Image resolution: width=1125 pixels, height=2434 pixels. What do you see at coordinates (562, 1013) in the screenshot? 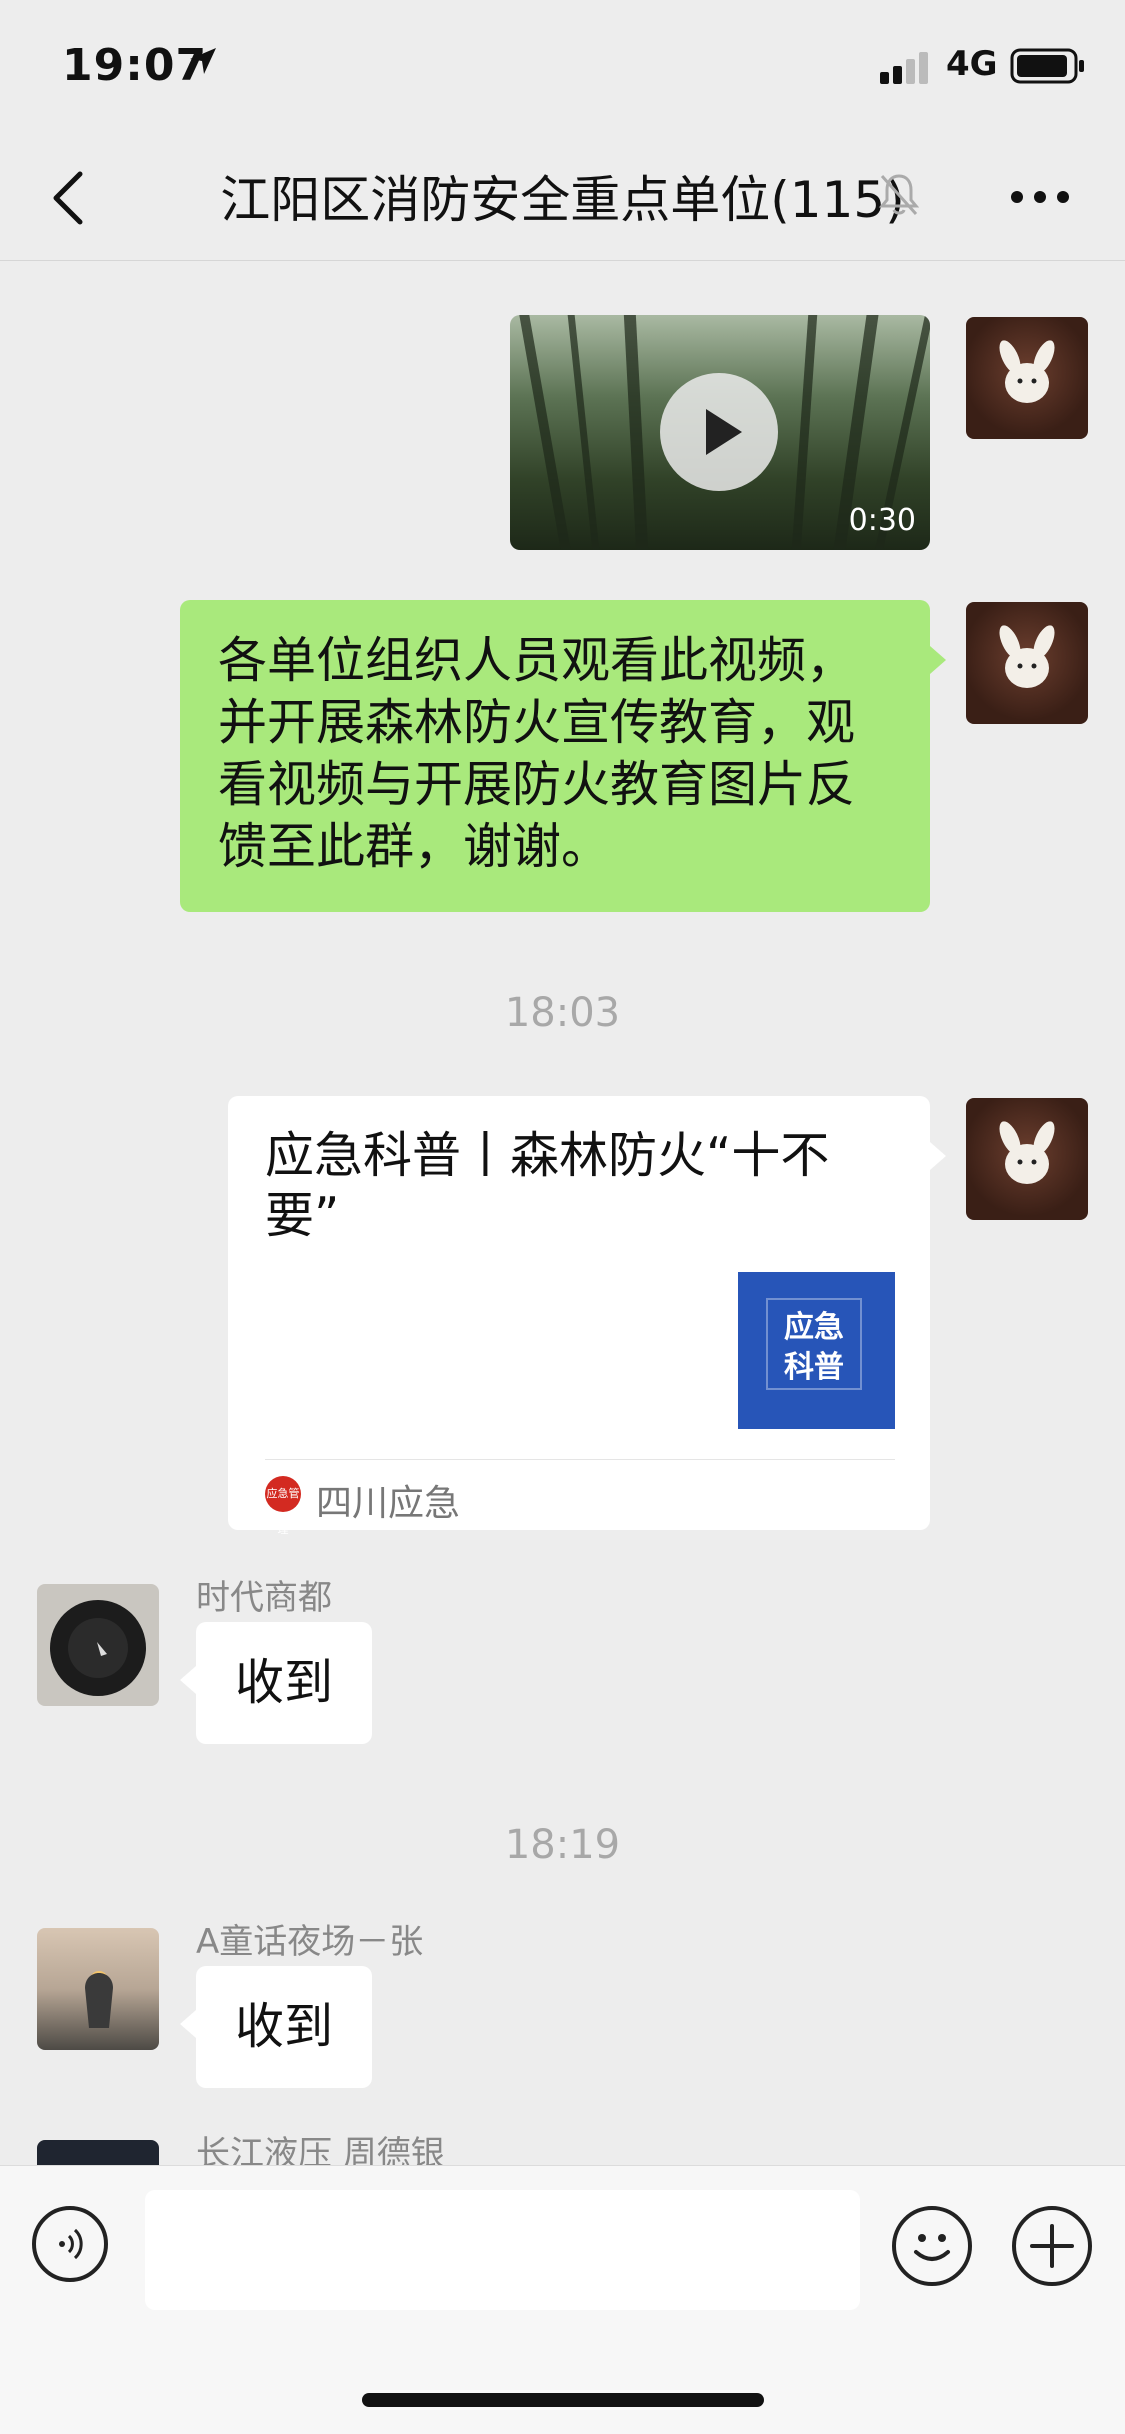
I see `timestamp: 18:03` at bounding box center [562, 1013].